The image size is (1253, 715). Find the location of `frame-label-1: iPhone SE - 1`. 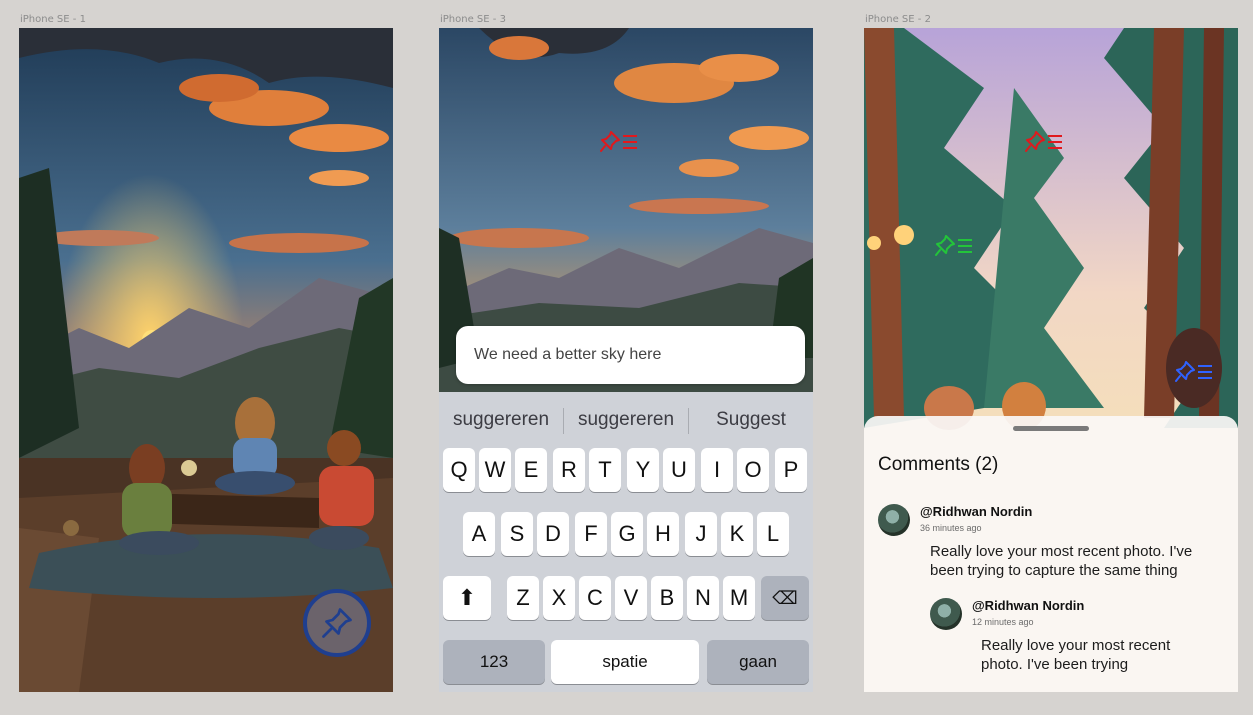

frame-label-1: iPhone SE - 1 is located at coordinates (53, 19).